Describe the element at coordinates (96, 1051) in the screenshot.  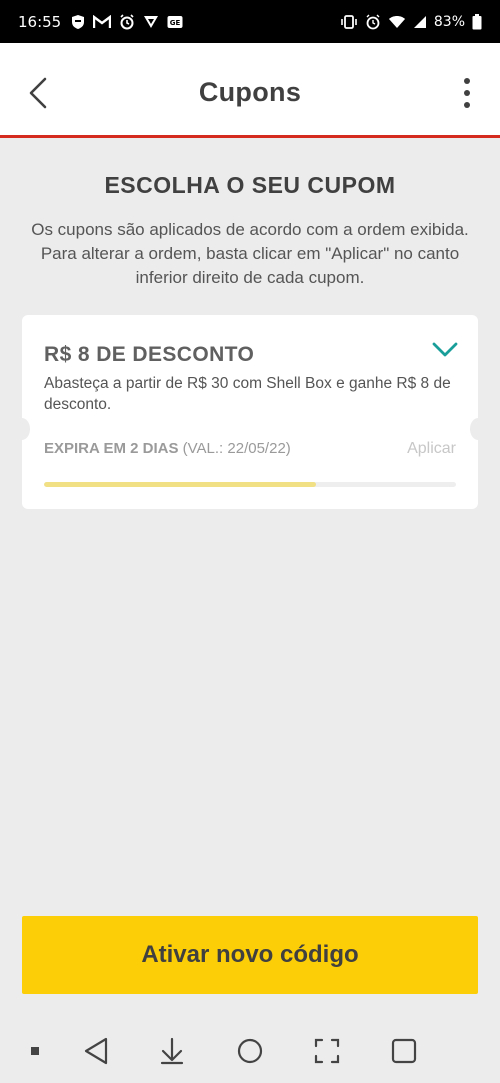
I see `back-triangle-icon` at that location.